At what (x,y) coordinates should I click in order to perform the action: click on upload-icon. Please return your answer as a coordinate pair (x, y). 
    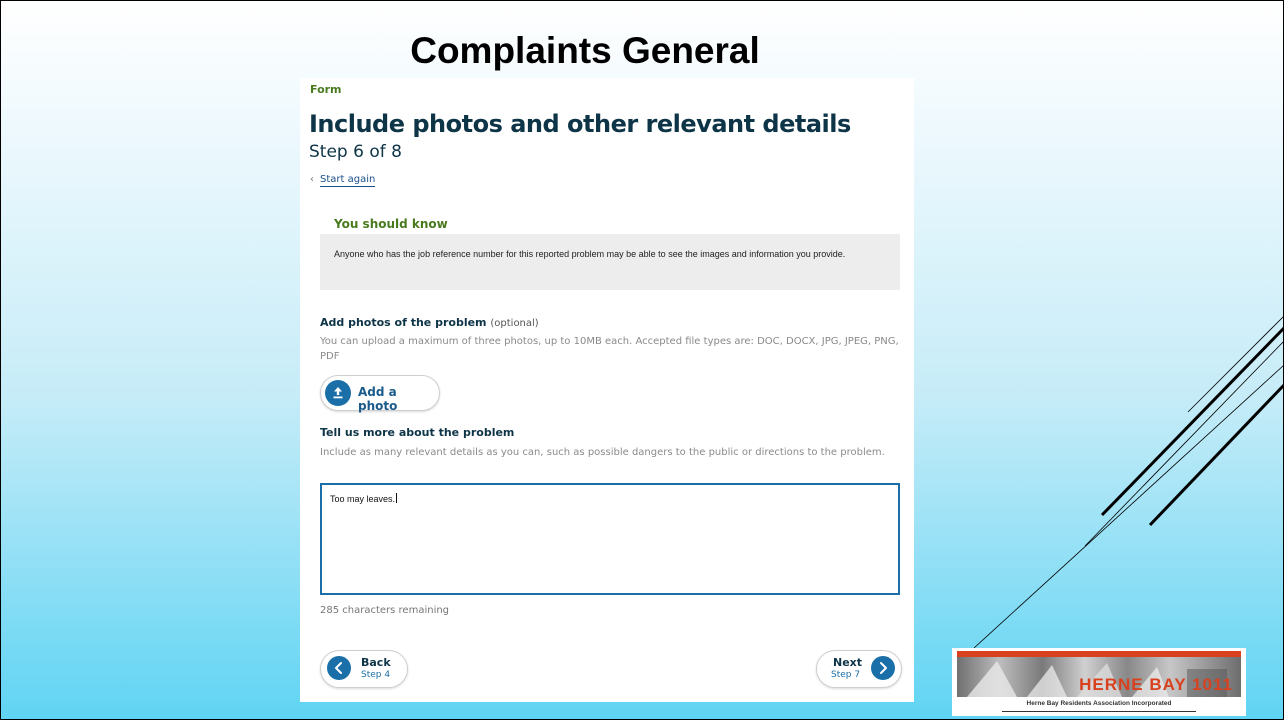
    Looking at the image, I should click on (338, 393).